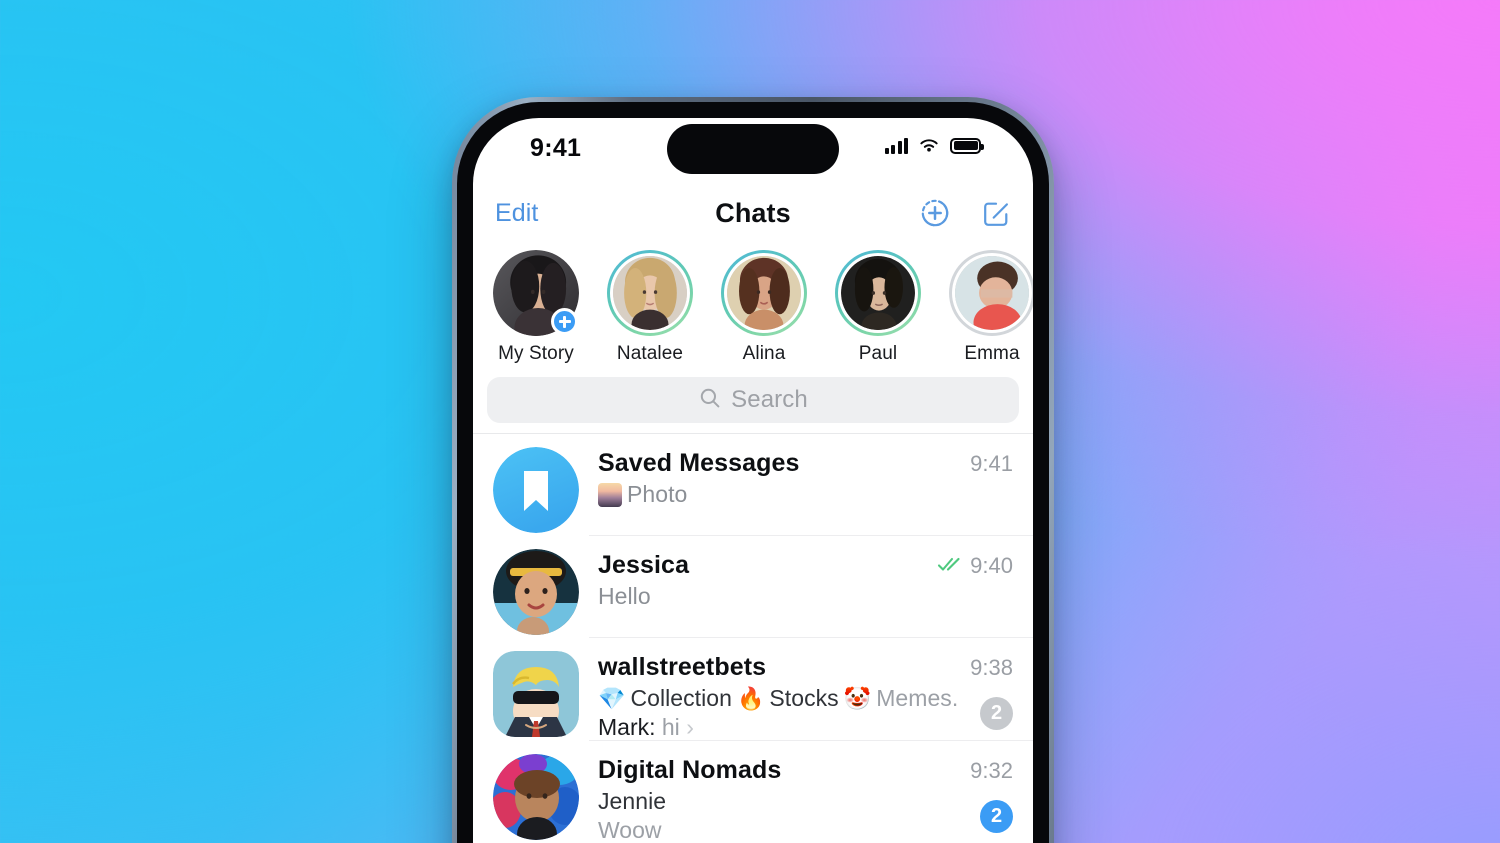 Image resolution: width=1500 pixels, height=843 pixels. I want to click on story-item: Alina, so click(764, 307).